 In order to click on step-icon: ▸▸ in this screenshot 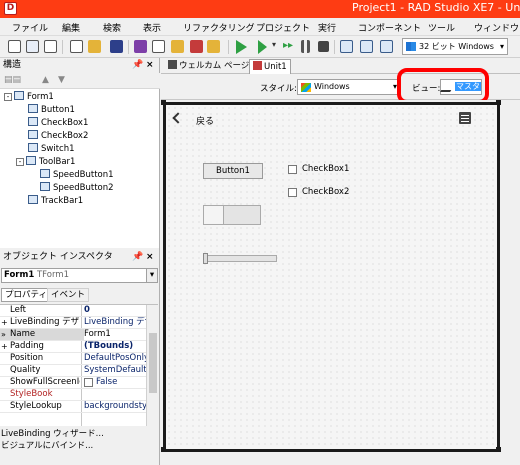, I will do `click(289, 46)`.